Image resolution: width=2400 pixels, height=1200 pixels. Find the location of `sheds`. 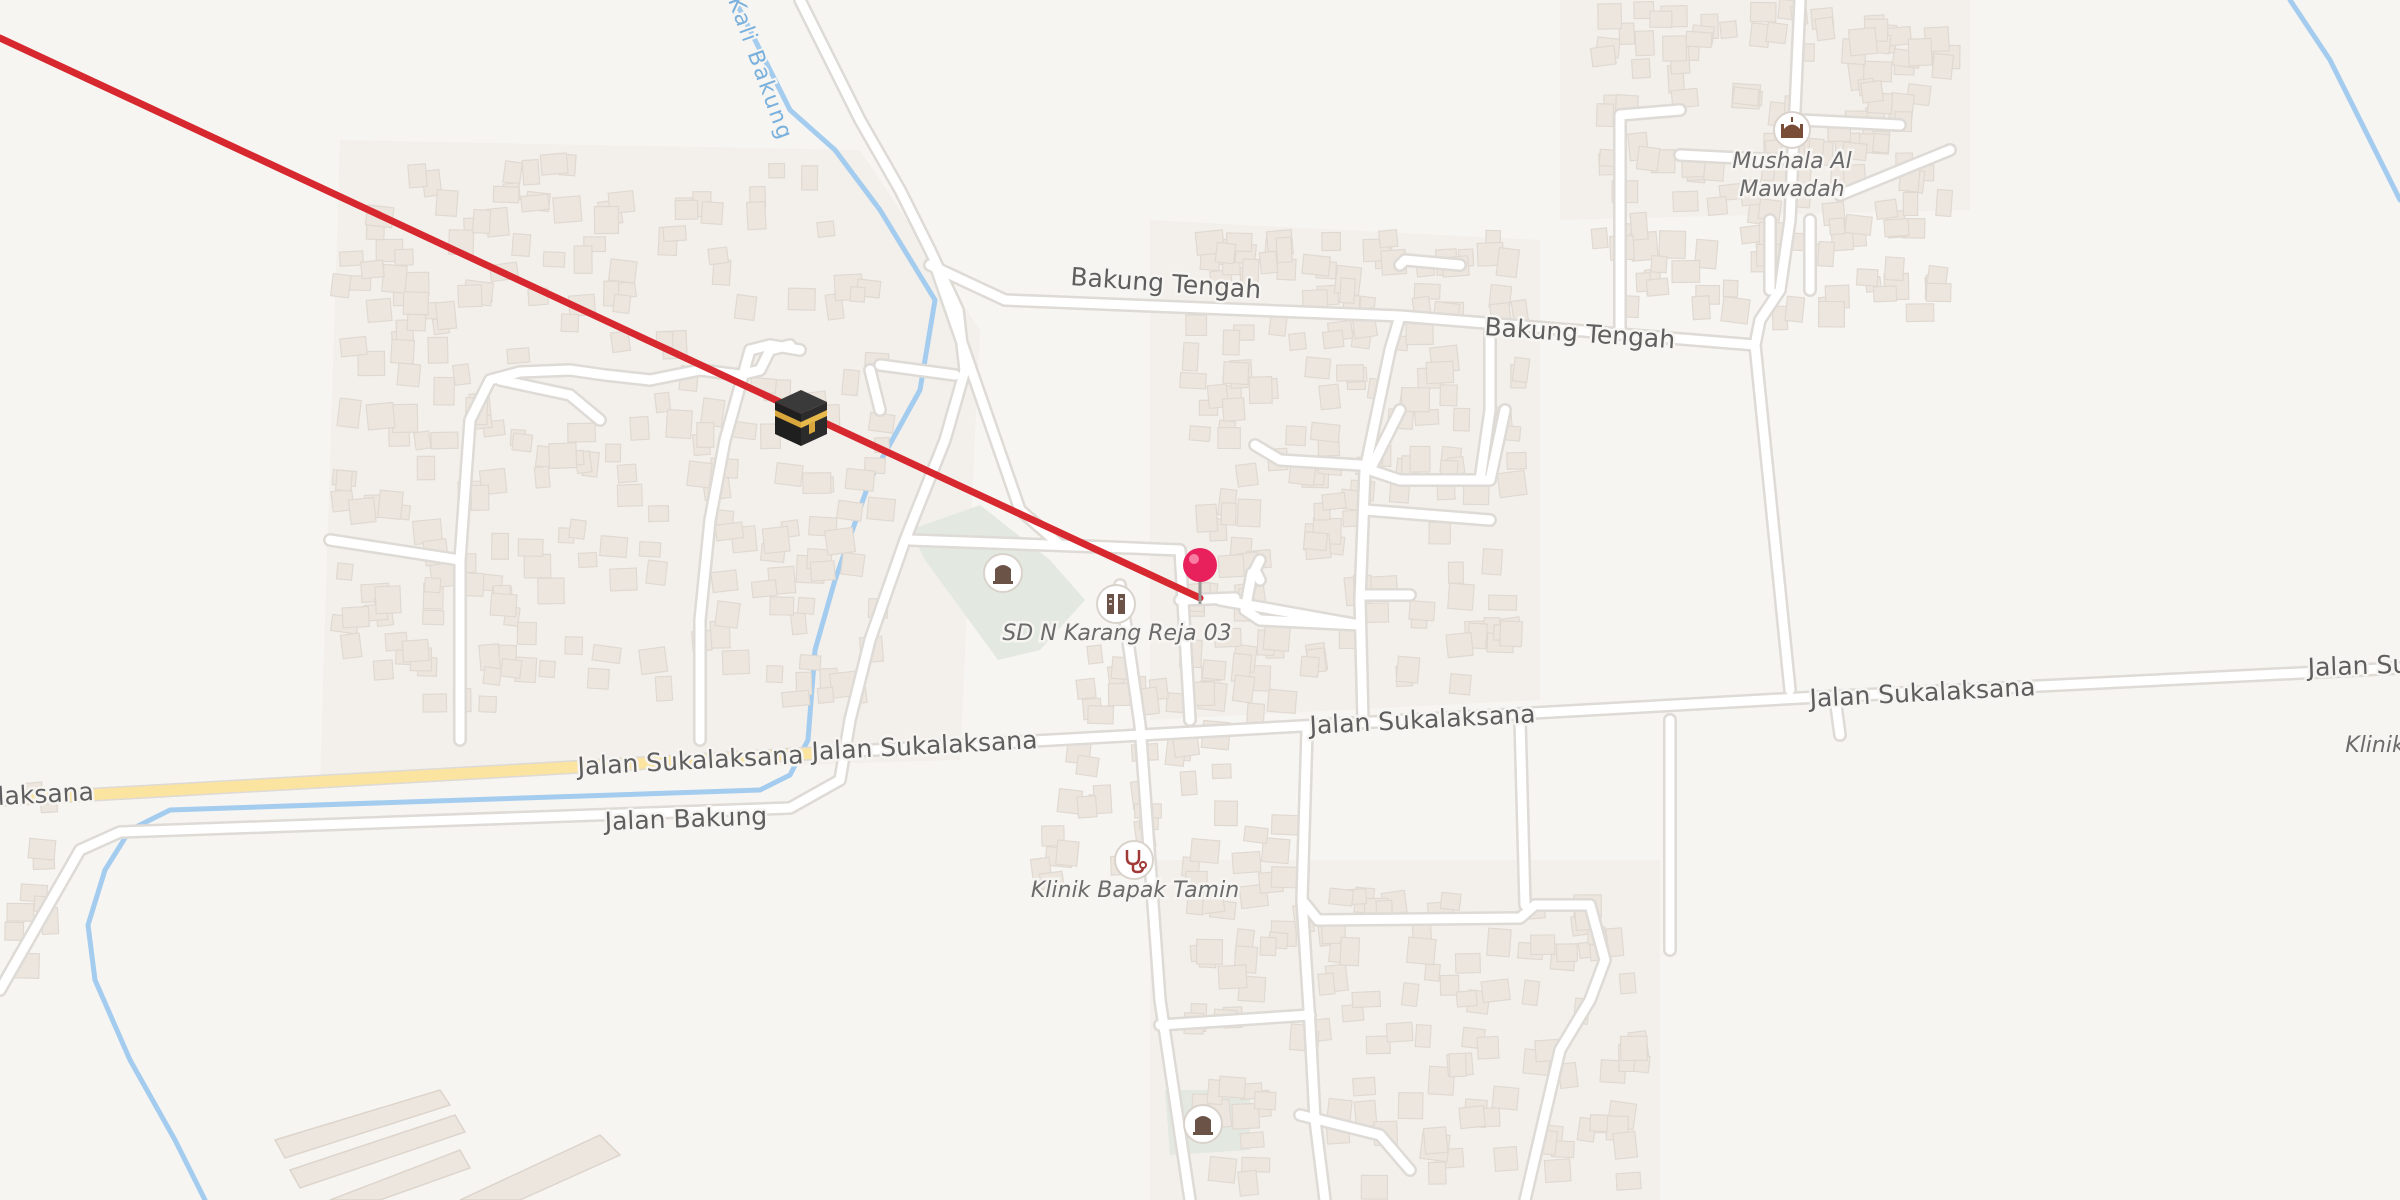

sheds is located at coordinates (447, 1144).